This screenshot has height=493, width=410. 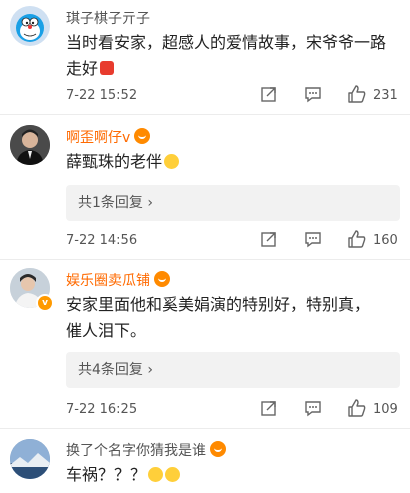 I want to click on username-text: 换了个名字你猜我是谁, so click(x=136, y=451).